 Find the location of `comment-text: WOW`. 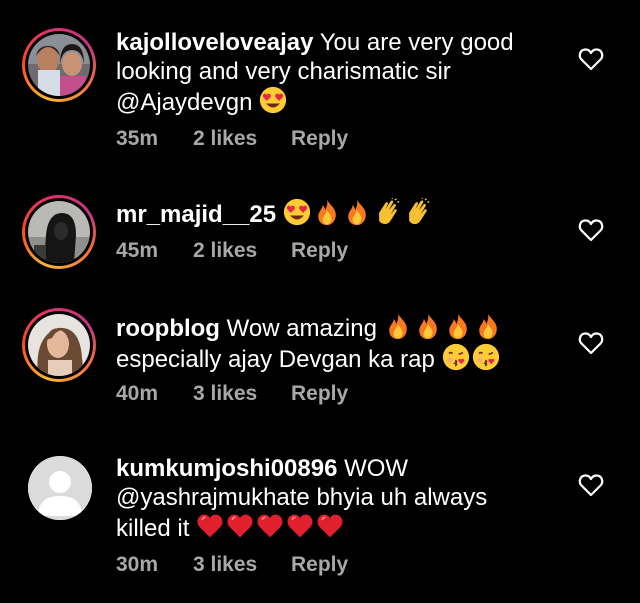

comment-text: WOW is located at coordinates (376, 468).